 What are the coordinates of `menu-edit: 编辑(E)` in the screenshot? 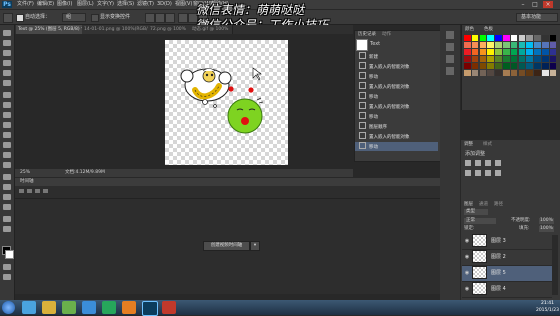 It's located at (45, 4).